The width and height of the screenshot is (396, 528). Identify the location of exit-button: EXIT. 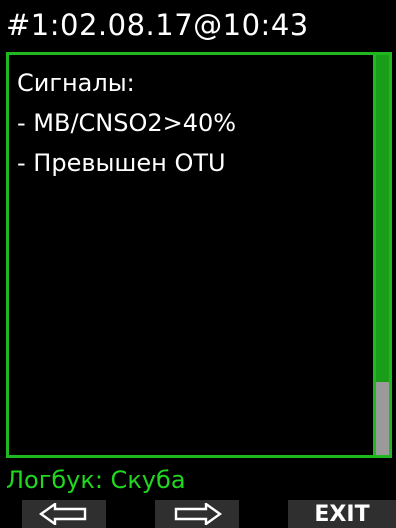
(342, 514).